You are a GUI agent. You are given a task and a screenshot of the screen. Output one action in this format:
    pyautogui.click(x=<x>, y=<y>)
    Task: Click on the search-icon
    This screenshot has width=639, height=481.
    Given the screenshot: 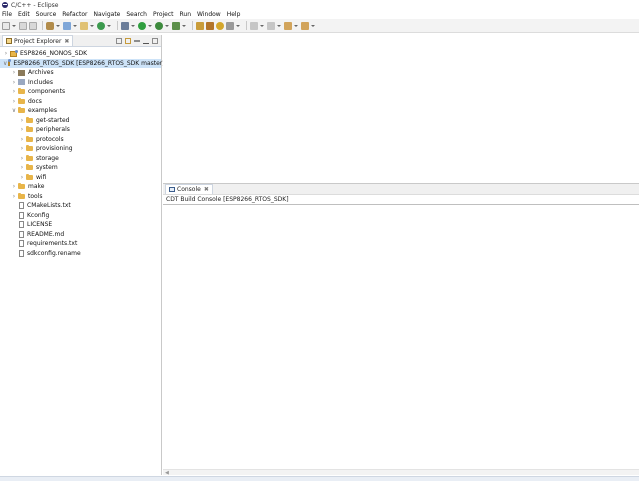 What is the action you would take?
    pyautogui.click(x=220, y=25)
    